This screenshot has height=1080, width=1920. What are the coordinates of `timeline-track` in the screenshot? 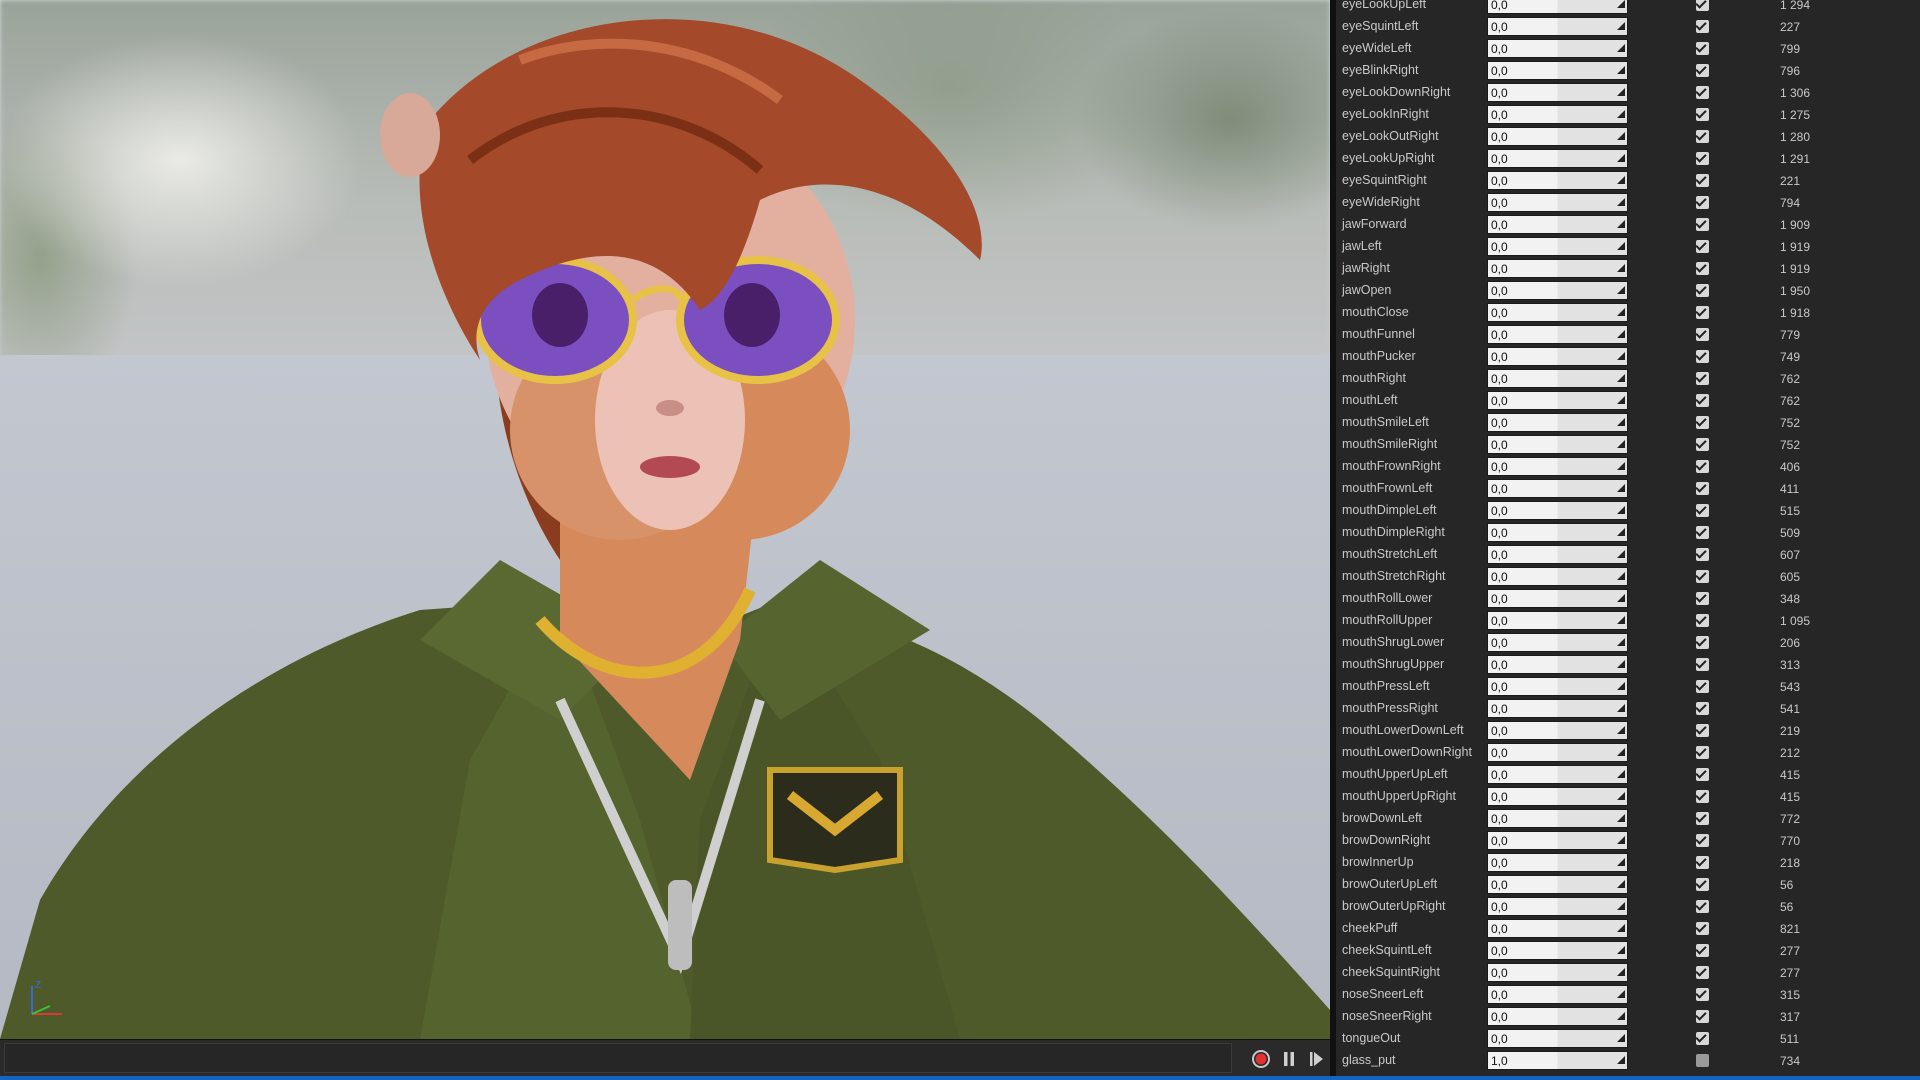 It's located at (618, 1058).